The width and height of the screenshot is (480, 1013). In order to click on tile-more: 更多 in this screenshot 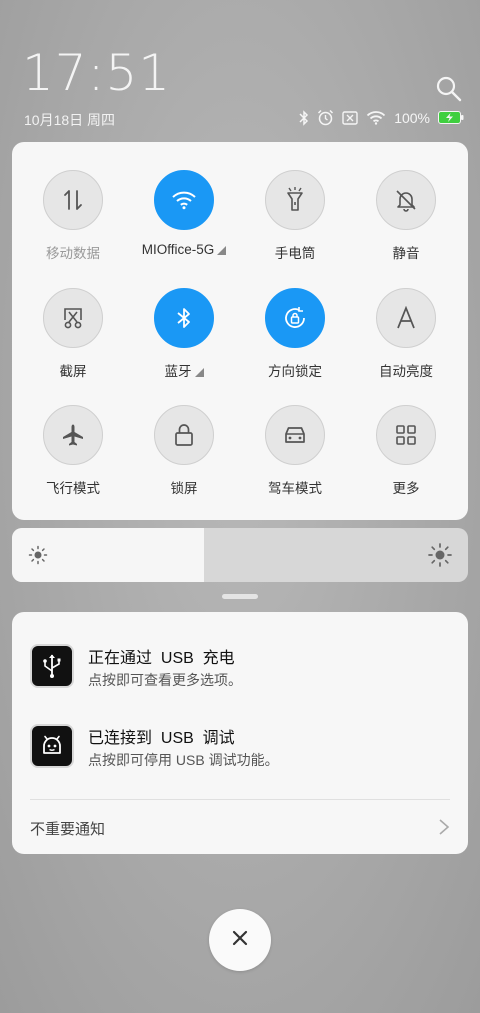, I will do `click(406, 451)`.